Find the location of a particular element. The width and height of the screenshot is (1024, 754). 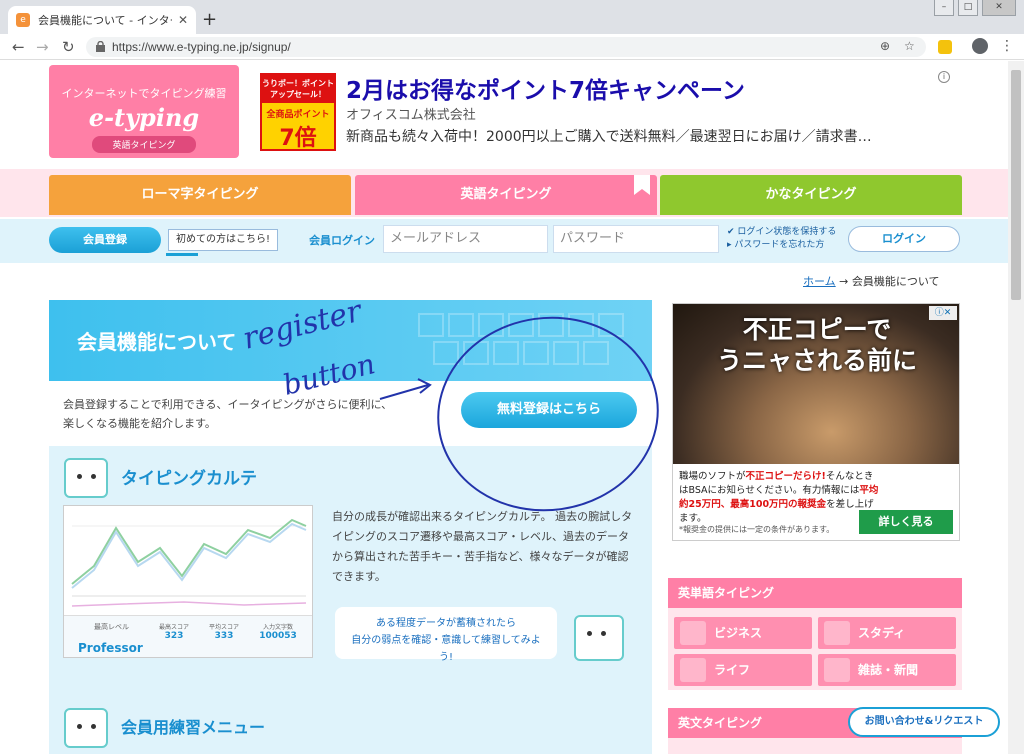

site-favicon-icon: e is located at coordinates (23, 20).